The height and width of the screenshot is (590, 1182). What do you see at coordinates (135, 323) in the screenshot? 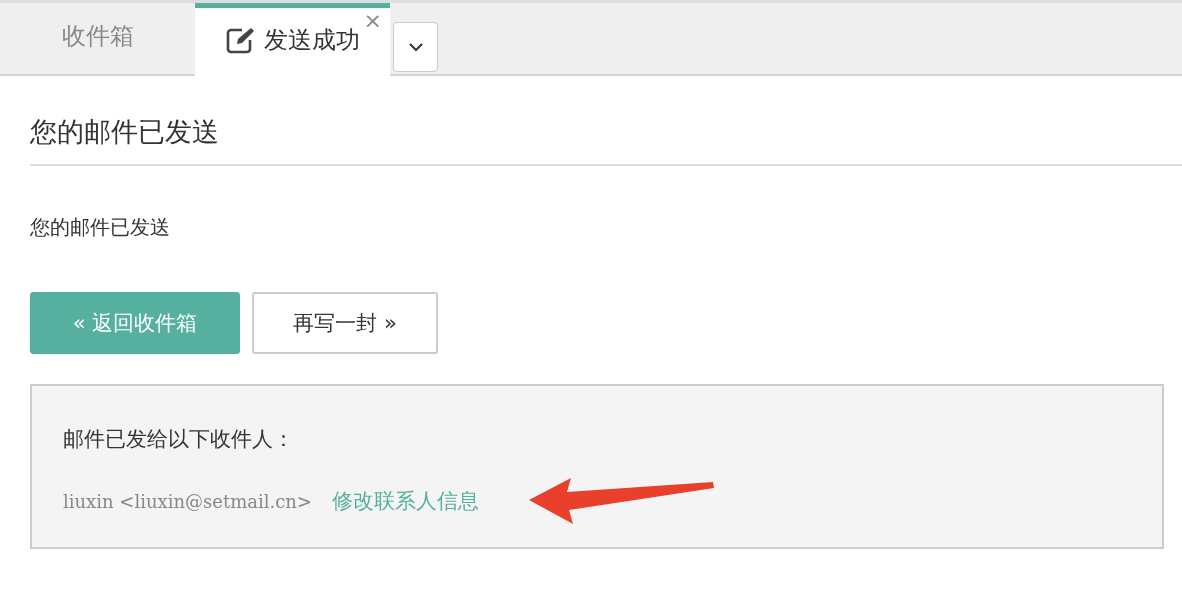
I see `back-button: « 返回收件箱` at bounding box center [135, 323].